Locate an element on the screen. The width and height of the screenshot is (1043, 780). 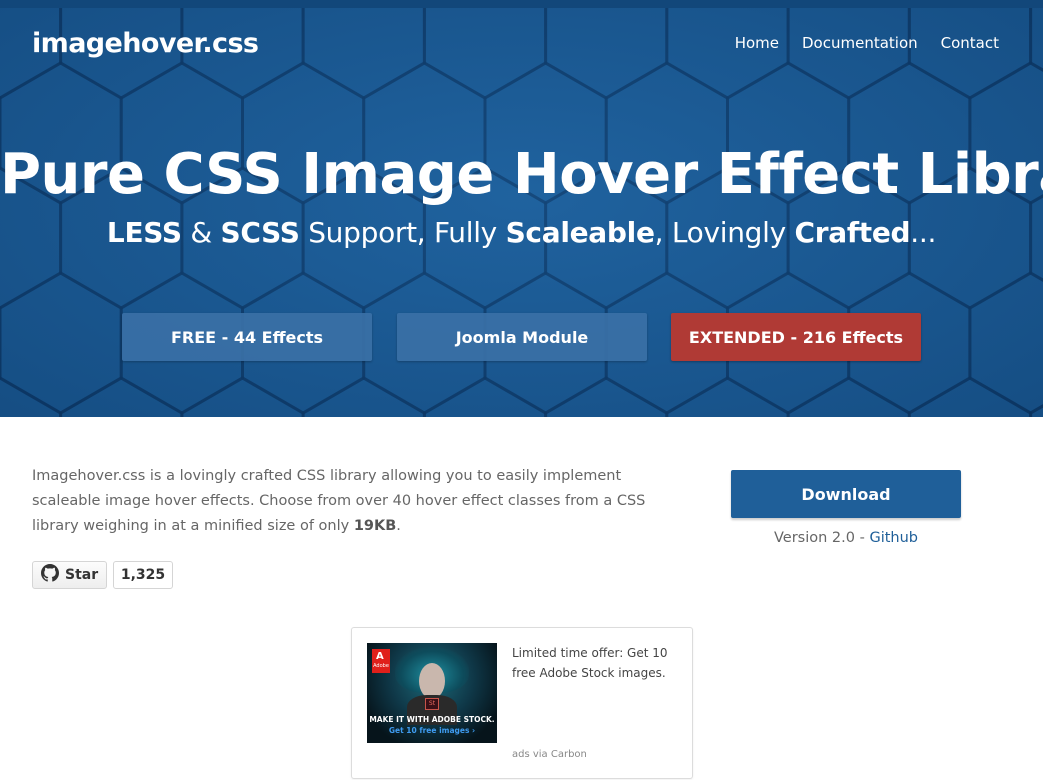
subtitle-less: LESS is located at coordinates (144, 232).